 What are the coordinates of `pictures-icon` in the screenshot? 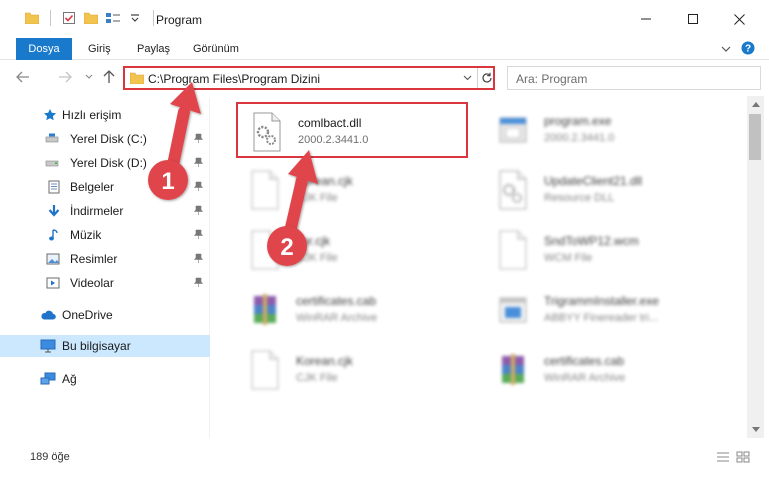 It's located at (53, 259).